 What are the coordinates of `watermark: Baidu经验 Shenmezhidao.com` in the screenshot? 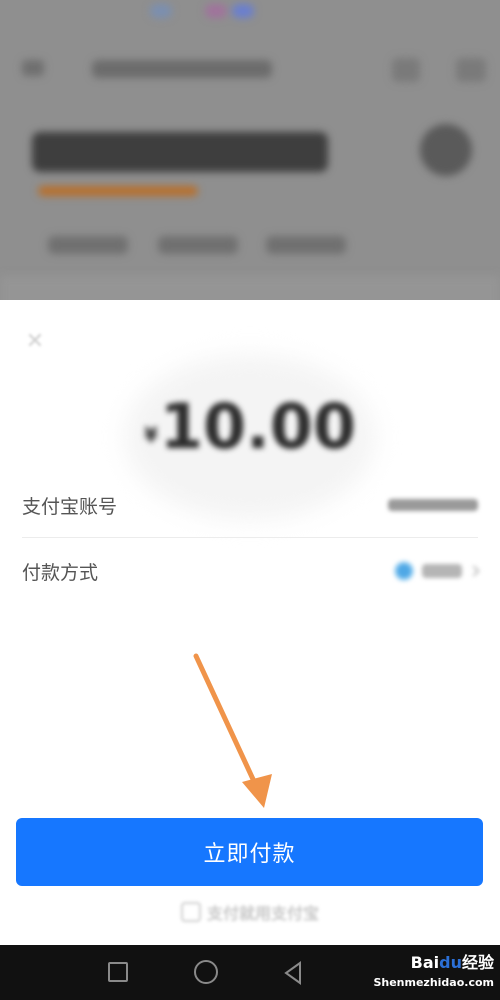 It's located at (426, 972).